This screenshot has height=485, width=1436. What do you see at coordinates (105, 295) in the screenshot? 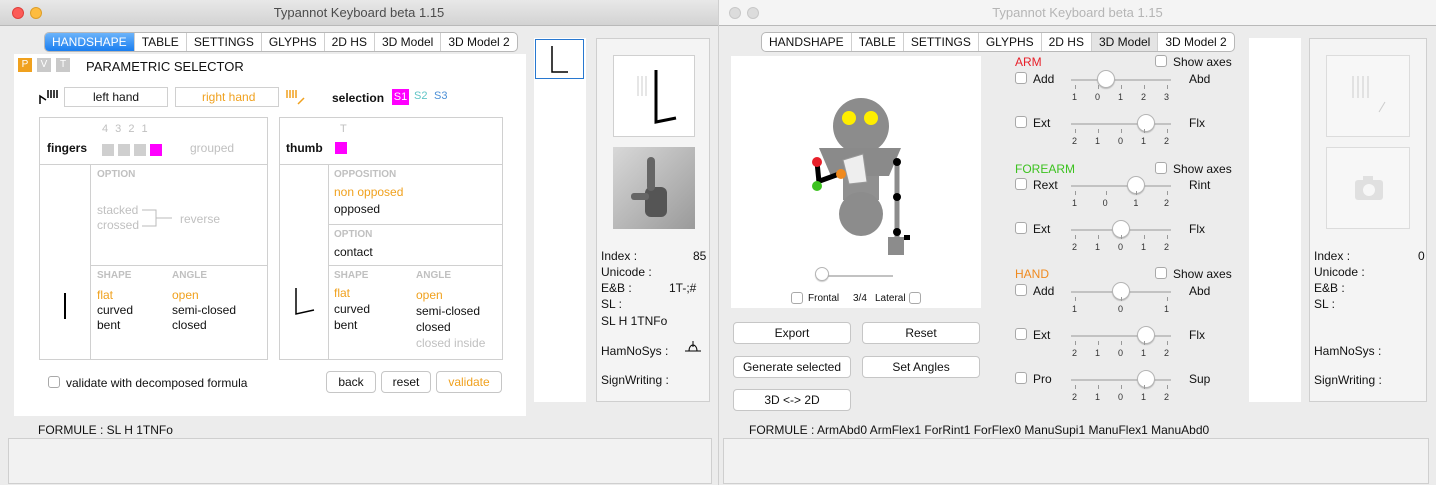
I see `shape-flat: flat` at bounding box center [105, 295].